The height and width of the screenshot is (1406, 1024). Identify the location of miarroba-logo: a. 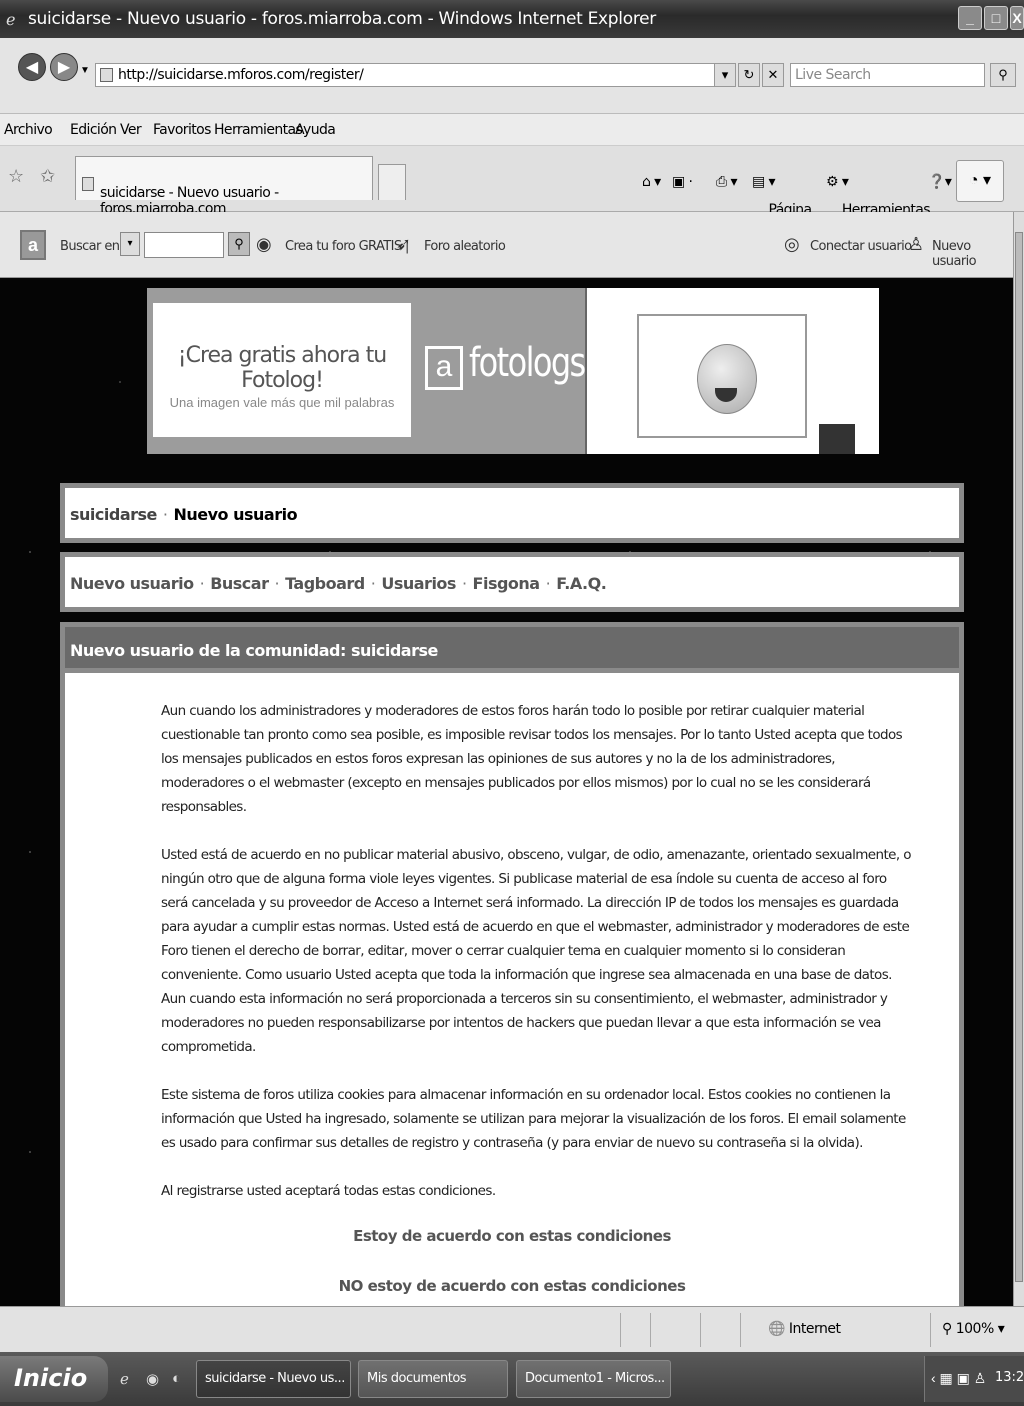
(33, 245).